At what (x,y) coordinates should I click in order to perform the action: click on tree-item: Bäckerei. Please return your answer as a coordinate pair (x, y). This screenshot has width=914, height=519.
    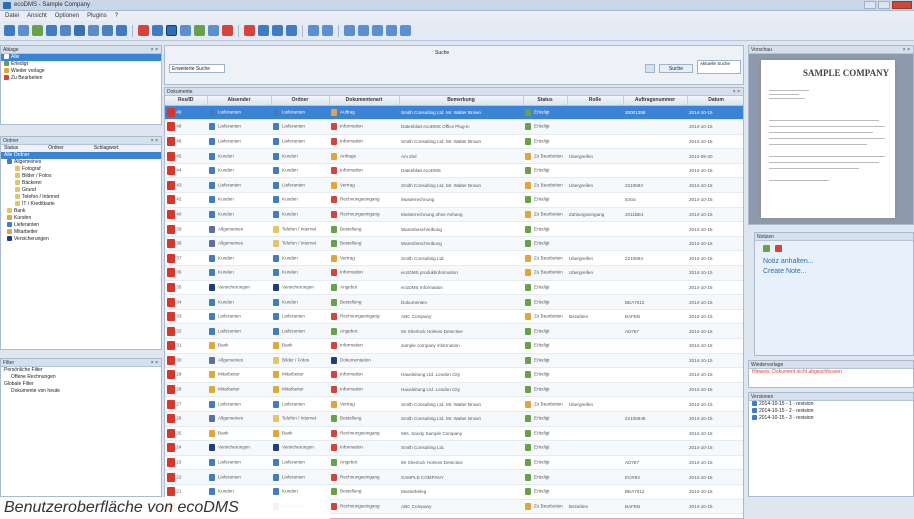
    Looking at the image, I should click on (81, 183).